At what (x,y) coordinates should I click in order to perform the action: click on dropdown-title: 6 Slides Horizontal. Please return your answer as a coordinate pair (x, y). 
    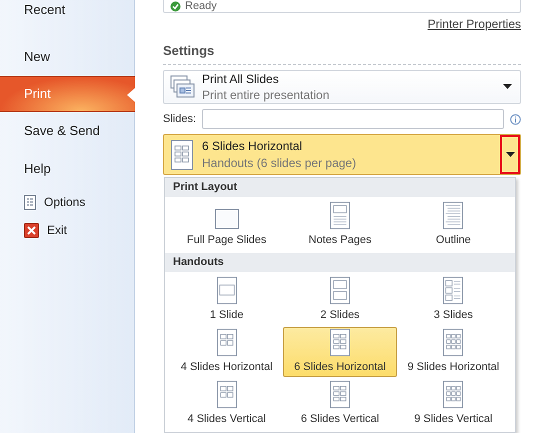
    Looking at the image, I should click on (253, 146).